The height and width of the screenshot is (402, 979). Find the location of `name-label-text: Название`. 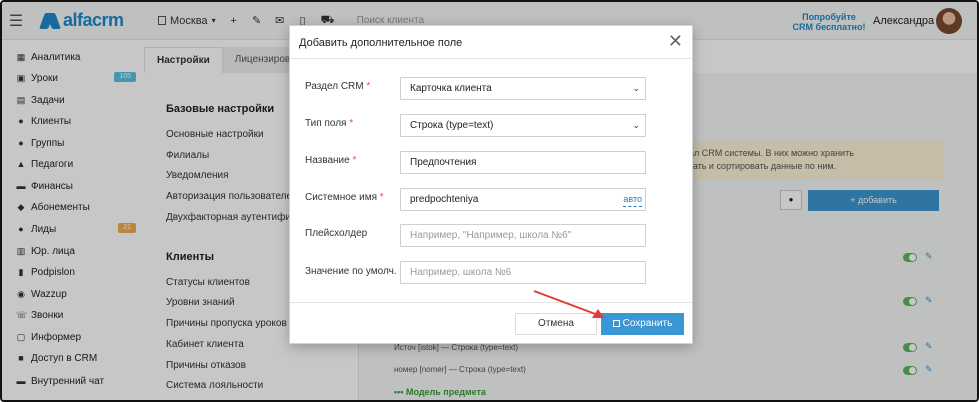

name-label-text: Название is located at coordinates (327, 160).